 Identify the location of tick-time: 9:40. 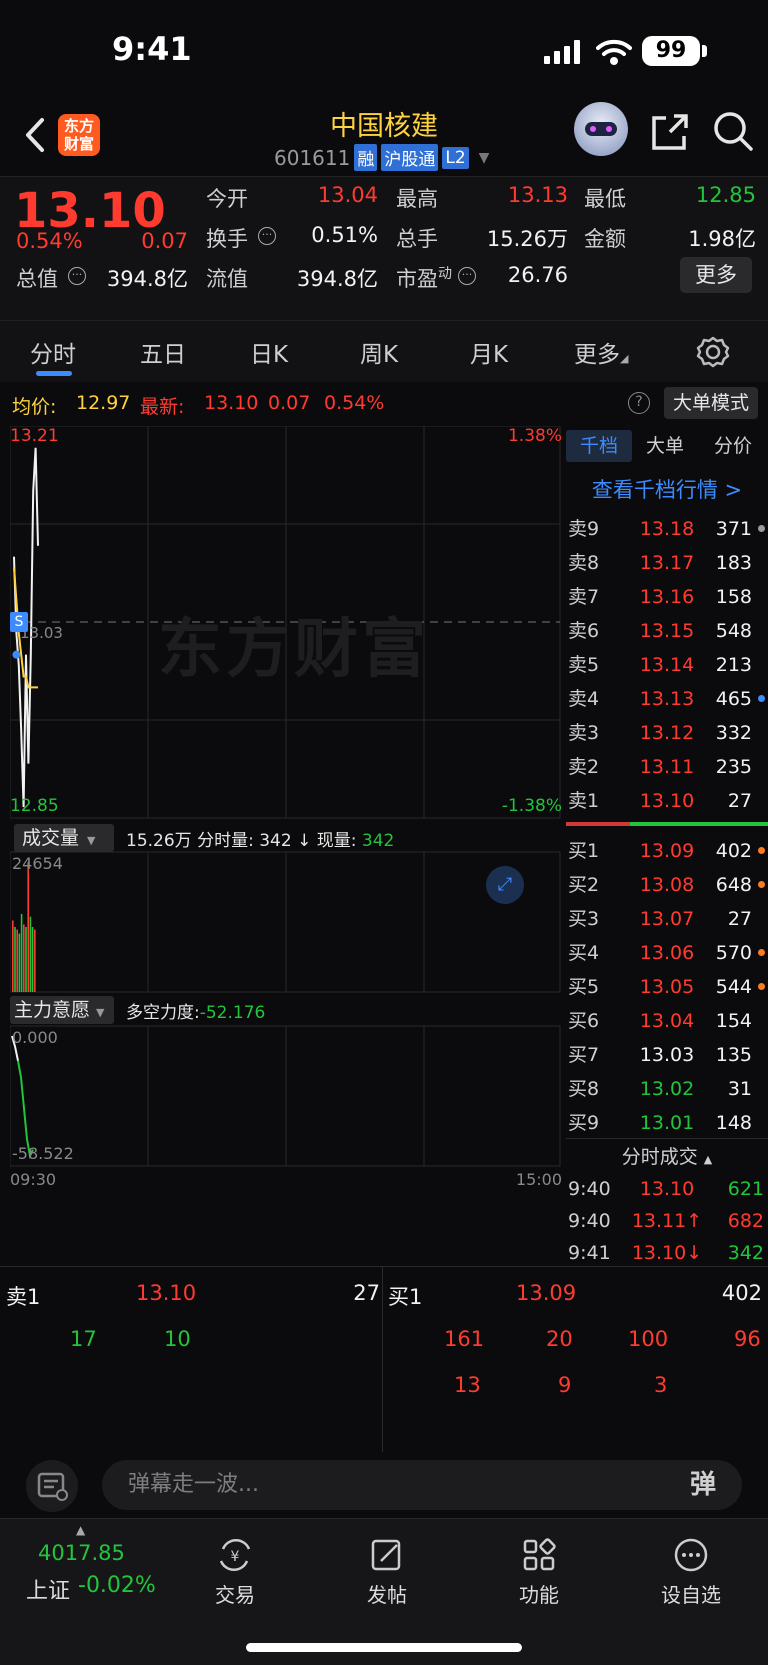
(589, 1221).